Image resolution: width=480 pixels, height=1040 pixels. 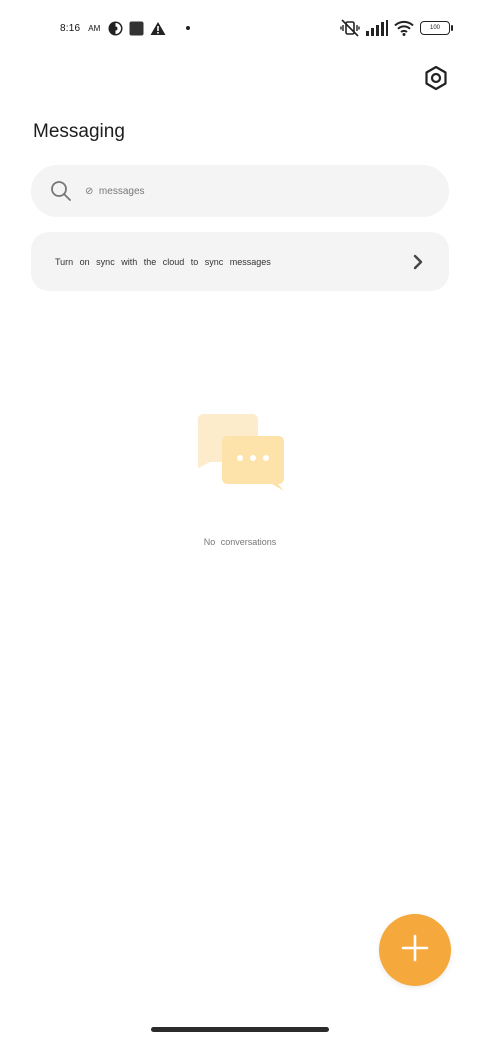 What do you see at coordinates (350, 28) in the screenshot?
I see `vibrate-muted-icon` at bounding box center [350, 28].